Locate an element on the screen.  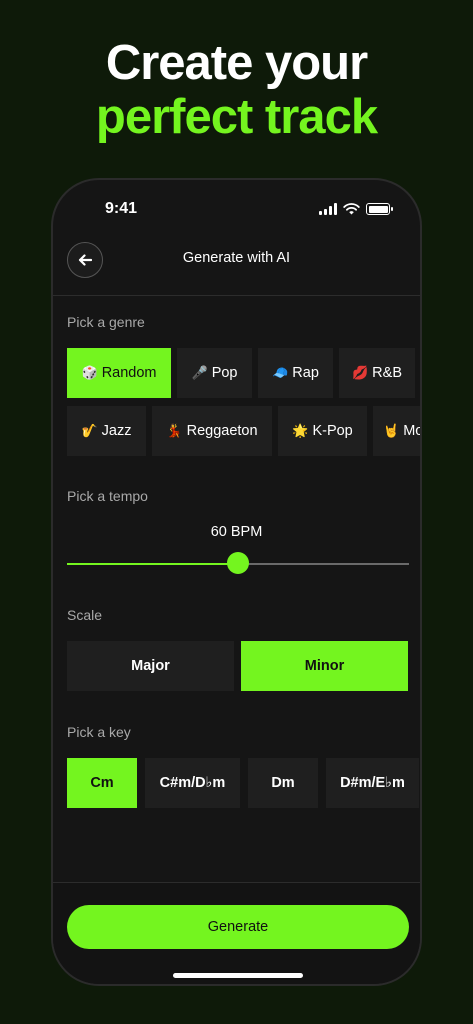
genre-chip-random: 🎲 Random is located at coordinates (119, 373).